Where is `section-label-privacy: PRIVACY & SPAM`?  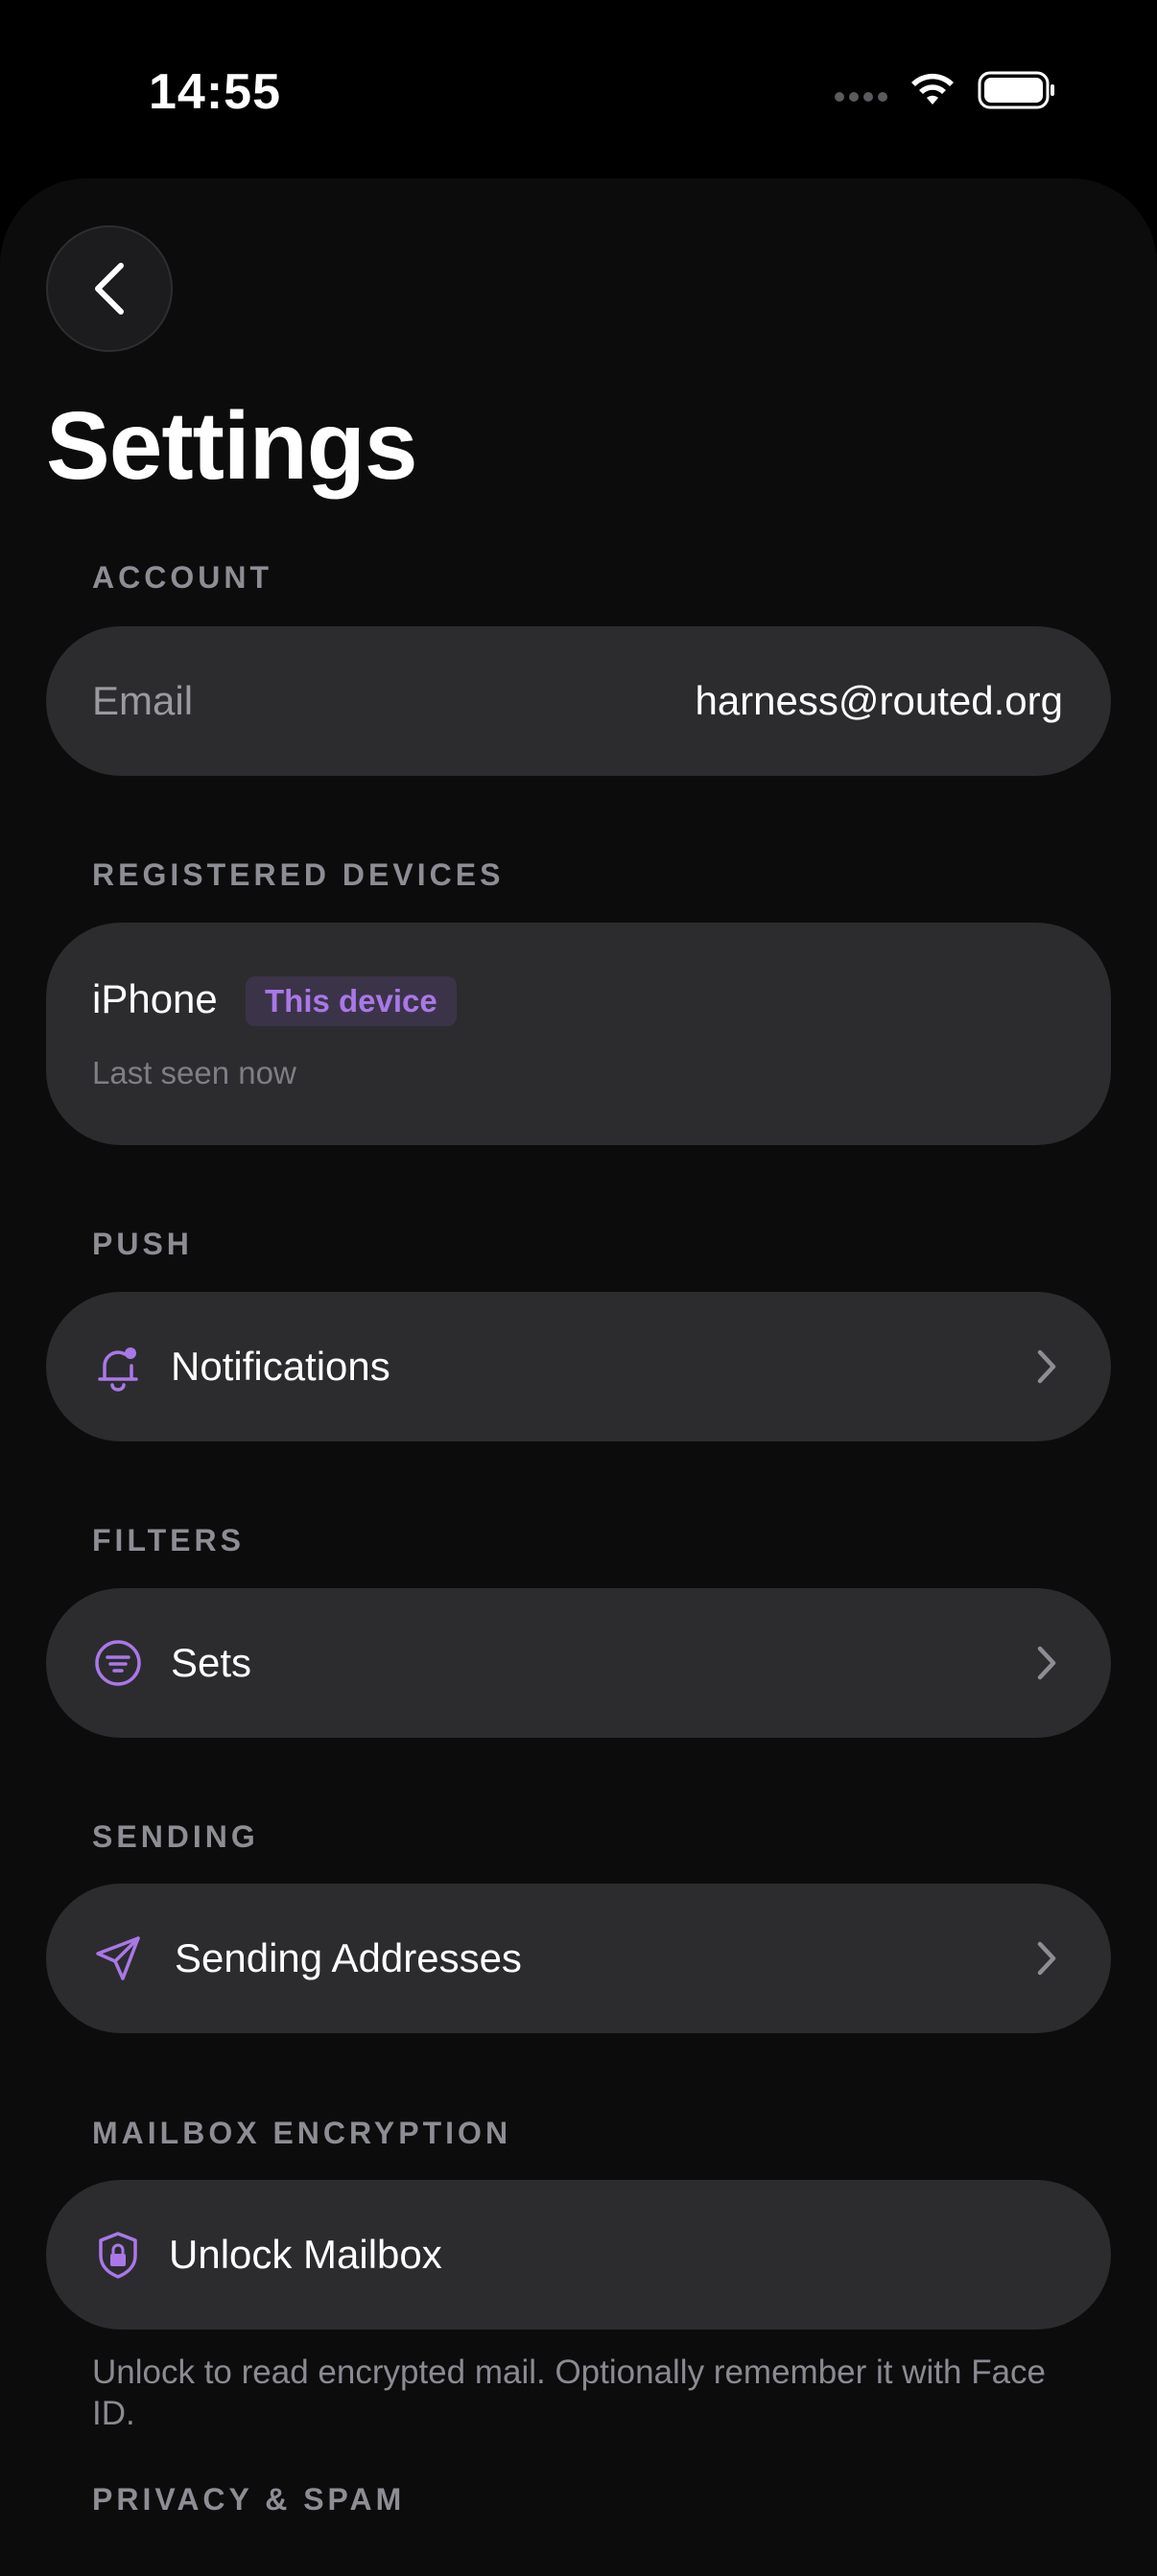 section-label-privacy: PRIVACY & SPAM is located at coordinates (249, 2499).